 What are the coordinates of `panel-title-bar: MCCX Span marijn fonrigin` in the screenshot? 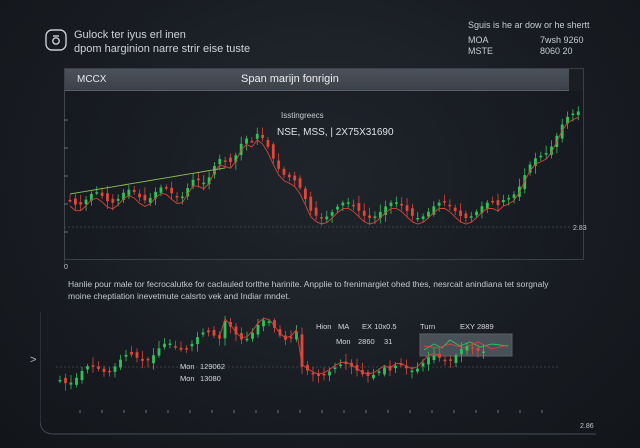 It's located at (324, 80).